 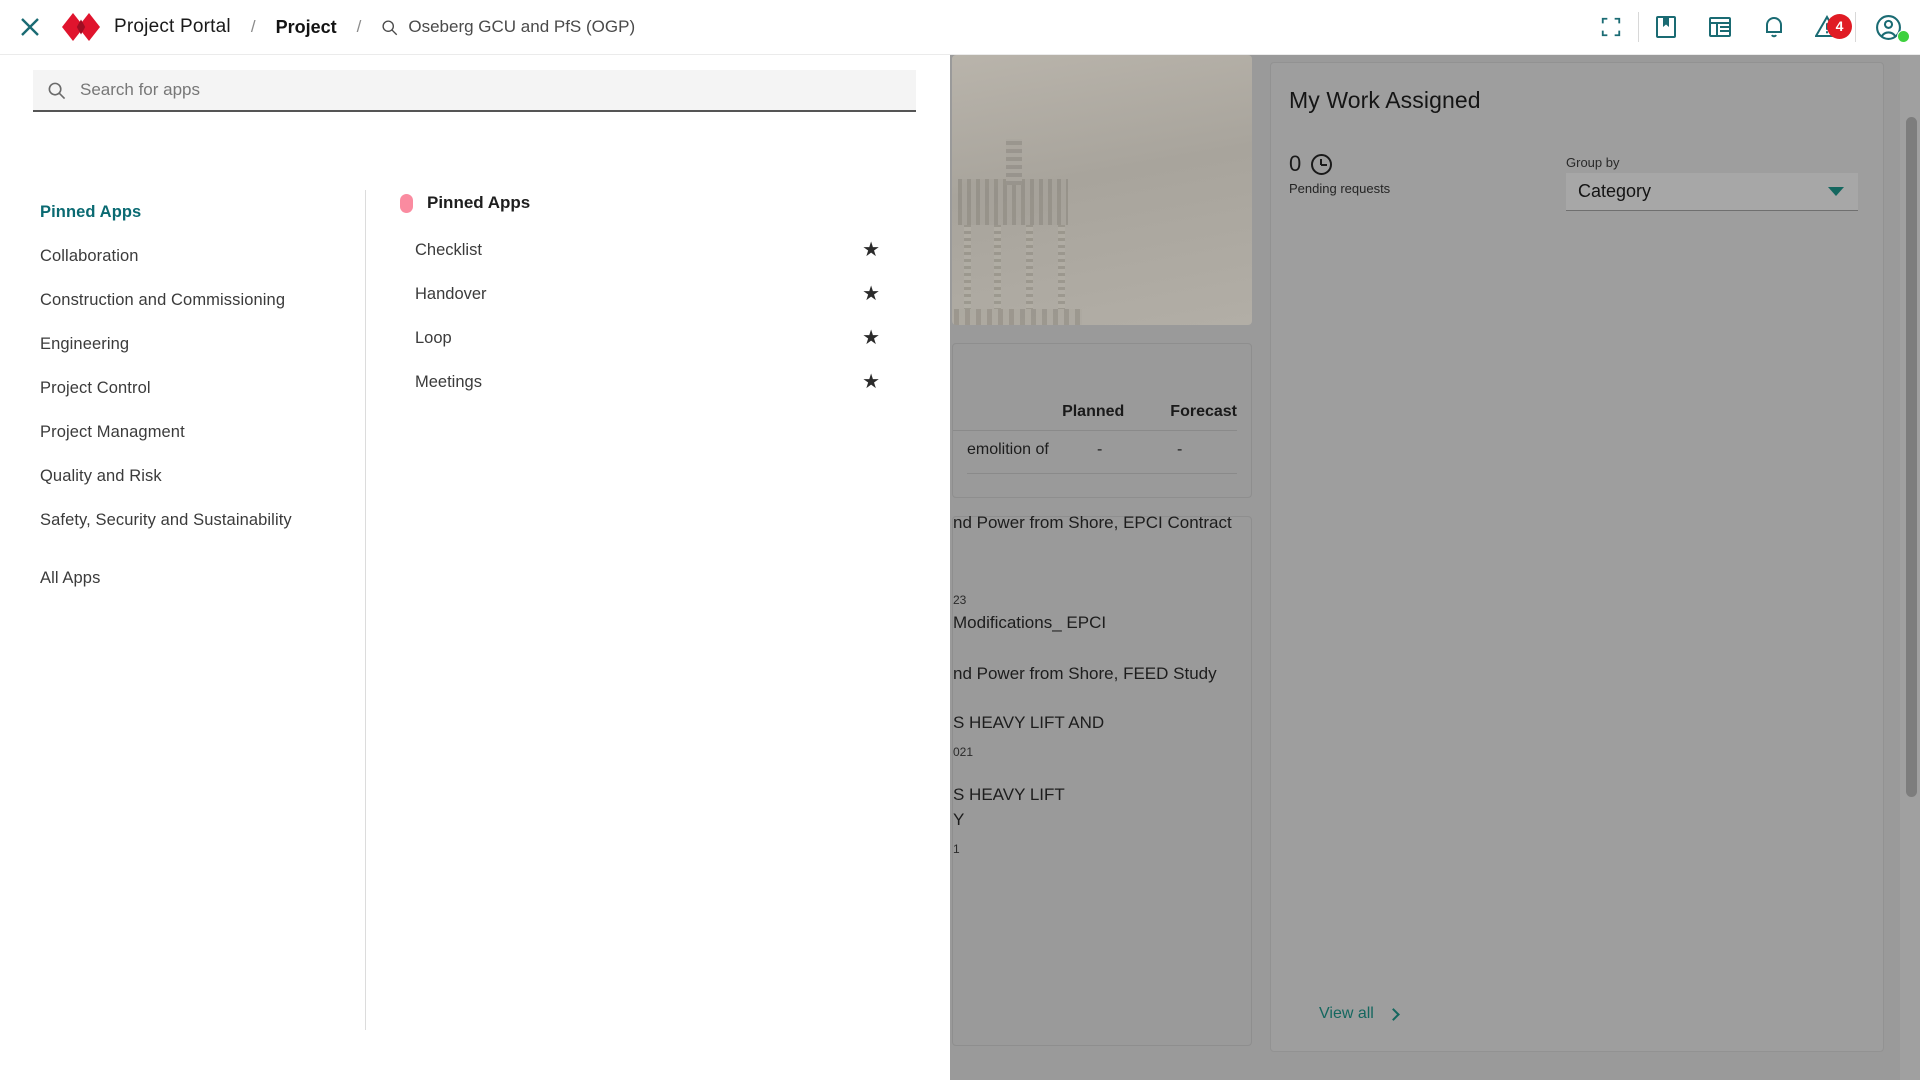 I want to click on sidebar-item-project-managment: Project Managment, so click(x=185, y=432).